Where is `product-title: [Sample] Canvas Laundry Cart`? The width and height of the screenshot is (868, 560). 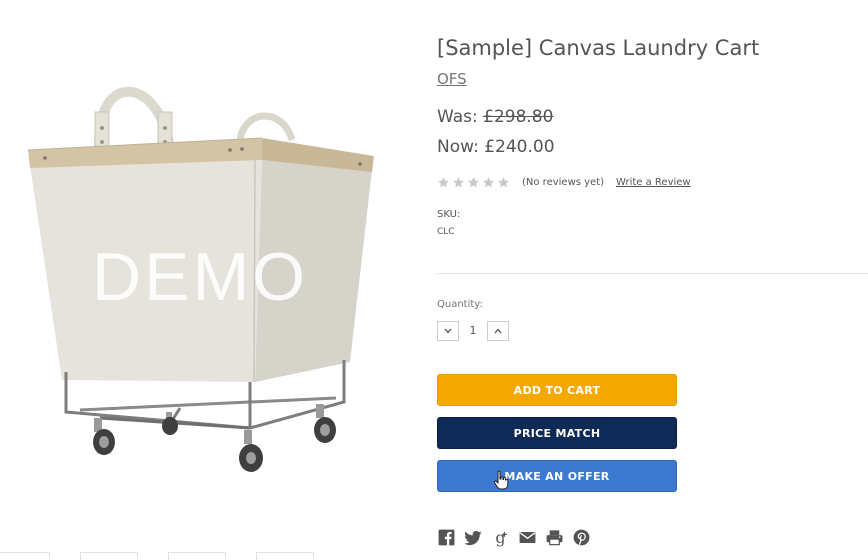 product-title: [Sample] Canvas Laundry Cart is located at coordinates (598, 48).